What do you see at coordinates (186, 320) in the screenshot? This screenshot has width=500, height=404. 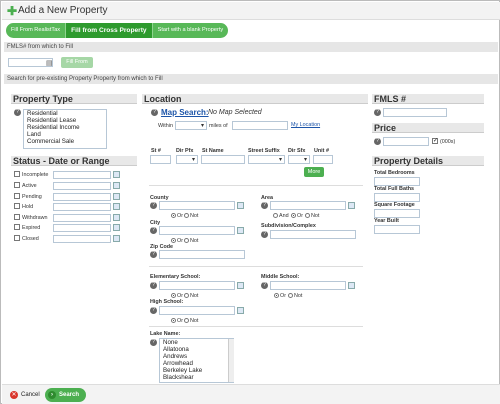 I see `high-not-radio` at bounding box center [186, 320].